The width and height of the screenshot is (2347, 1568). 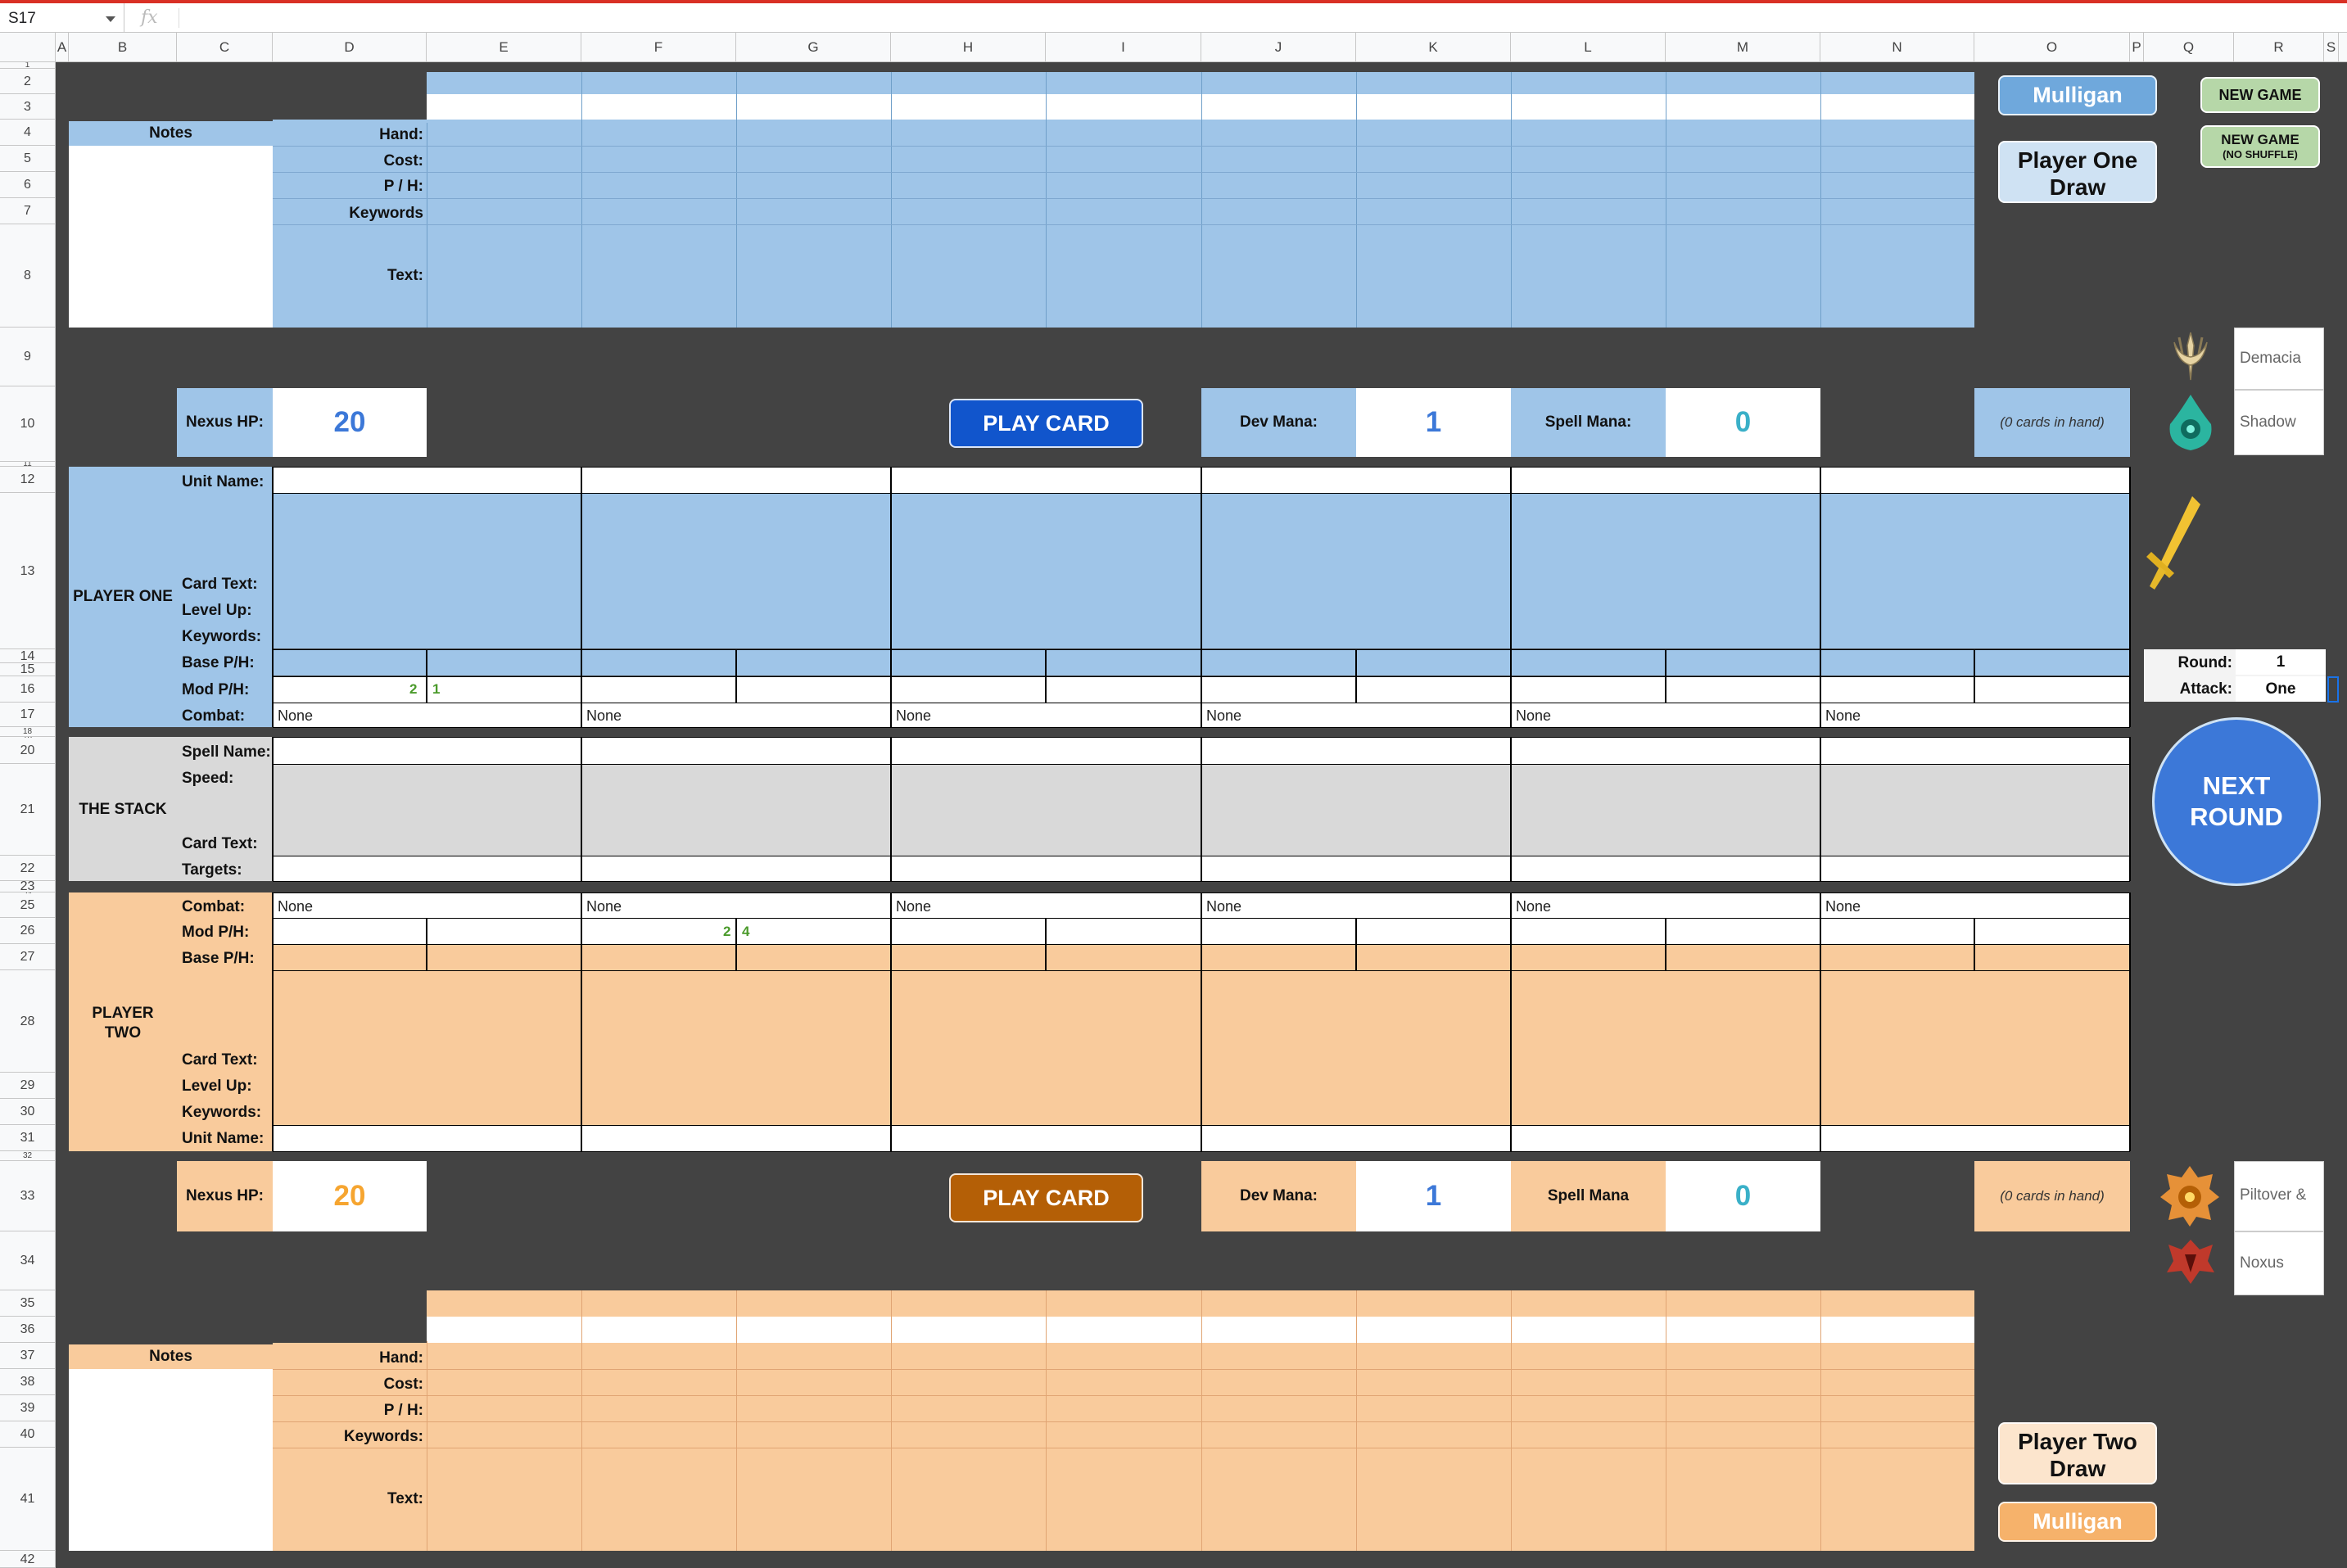 I want to click on p2-dev-mana-cell: 1, so click(x=1433, y=1196).